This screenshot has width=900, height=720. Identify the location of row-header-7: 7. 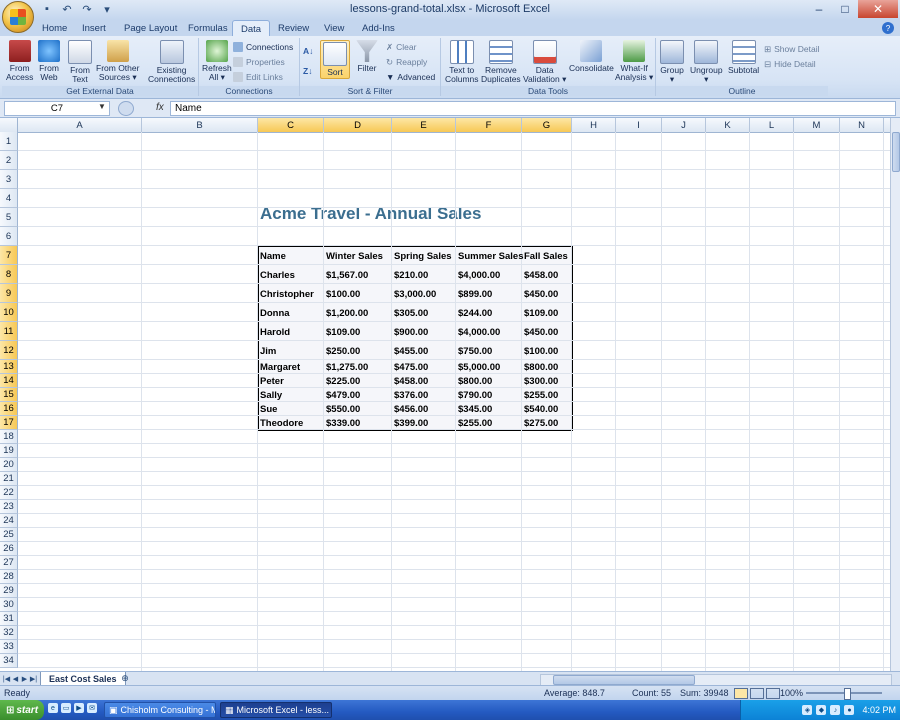
(9, 255).